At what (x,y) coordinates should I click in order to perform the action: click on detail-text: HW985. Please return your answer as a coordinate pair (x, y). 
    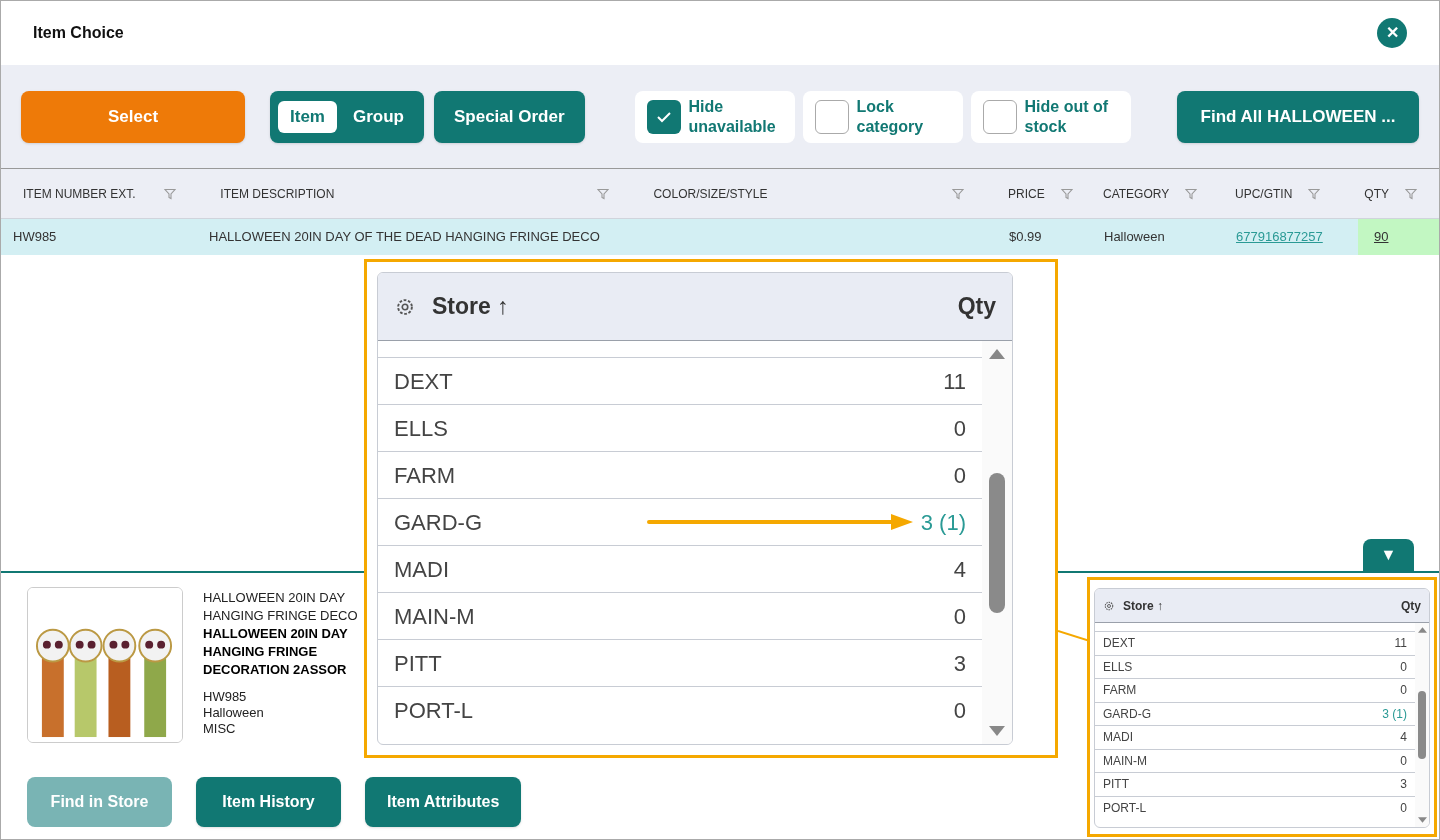
    Looking at the image, I should click on (225, 697).